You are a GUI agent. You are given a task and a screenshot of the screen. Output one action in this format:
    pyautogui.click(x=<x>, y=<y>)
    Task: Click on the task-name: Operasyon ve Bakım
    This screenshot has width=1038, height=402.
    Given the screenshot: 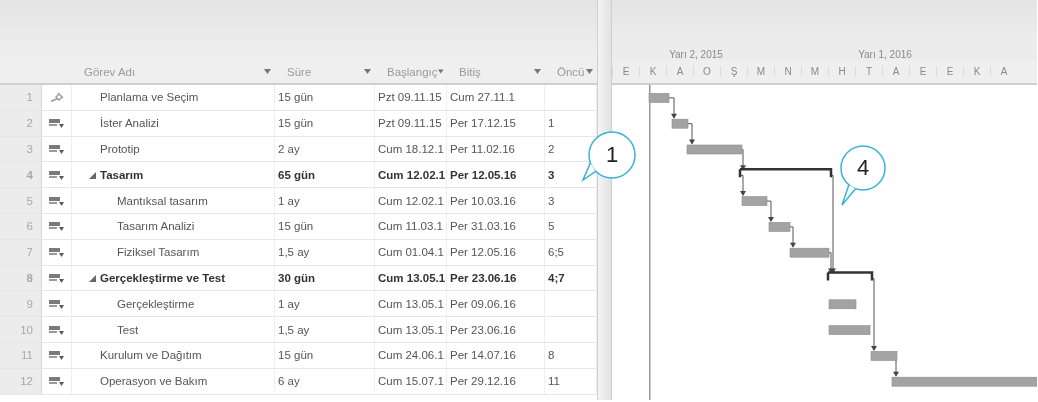 What is the action you would take?
    pyautogui.click(x=154, y=381)
    